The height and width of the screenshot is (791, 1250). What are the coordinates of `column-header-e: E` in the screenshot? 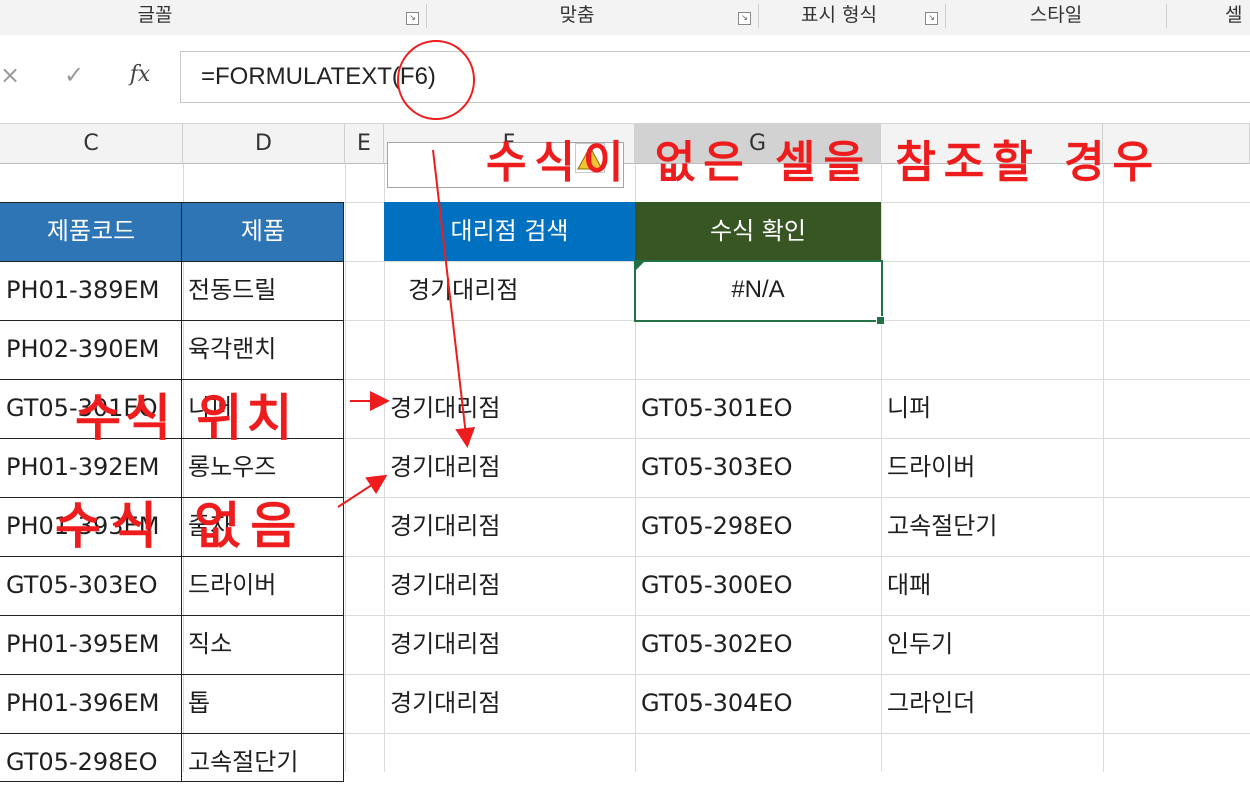 It's located at (364, 144).